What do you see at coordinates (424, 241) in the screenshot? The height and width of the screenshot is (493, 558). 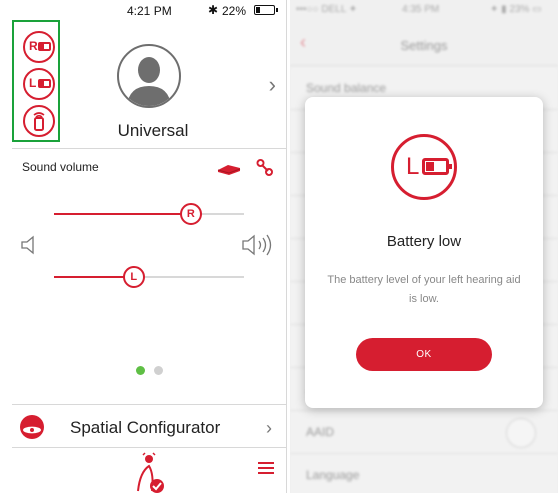 I see `dialog-title: Battery low` at bounding box center [424, 241].